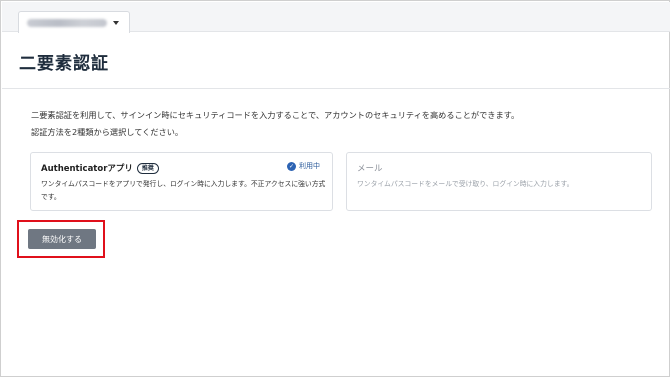 The width and height of the screenshot is (670, 377). I want to click on disable-button: 無効化する, so click(62, 239).